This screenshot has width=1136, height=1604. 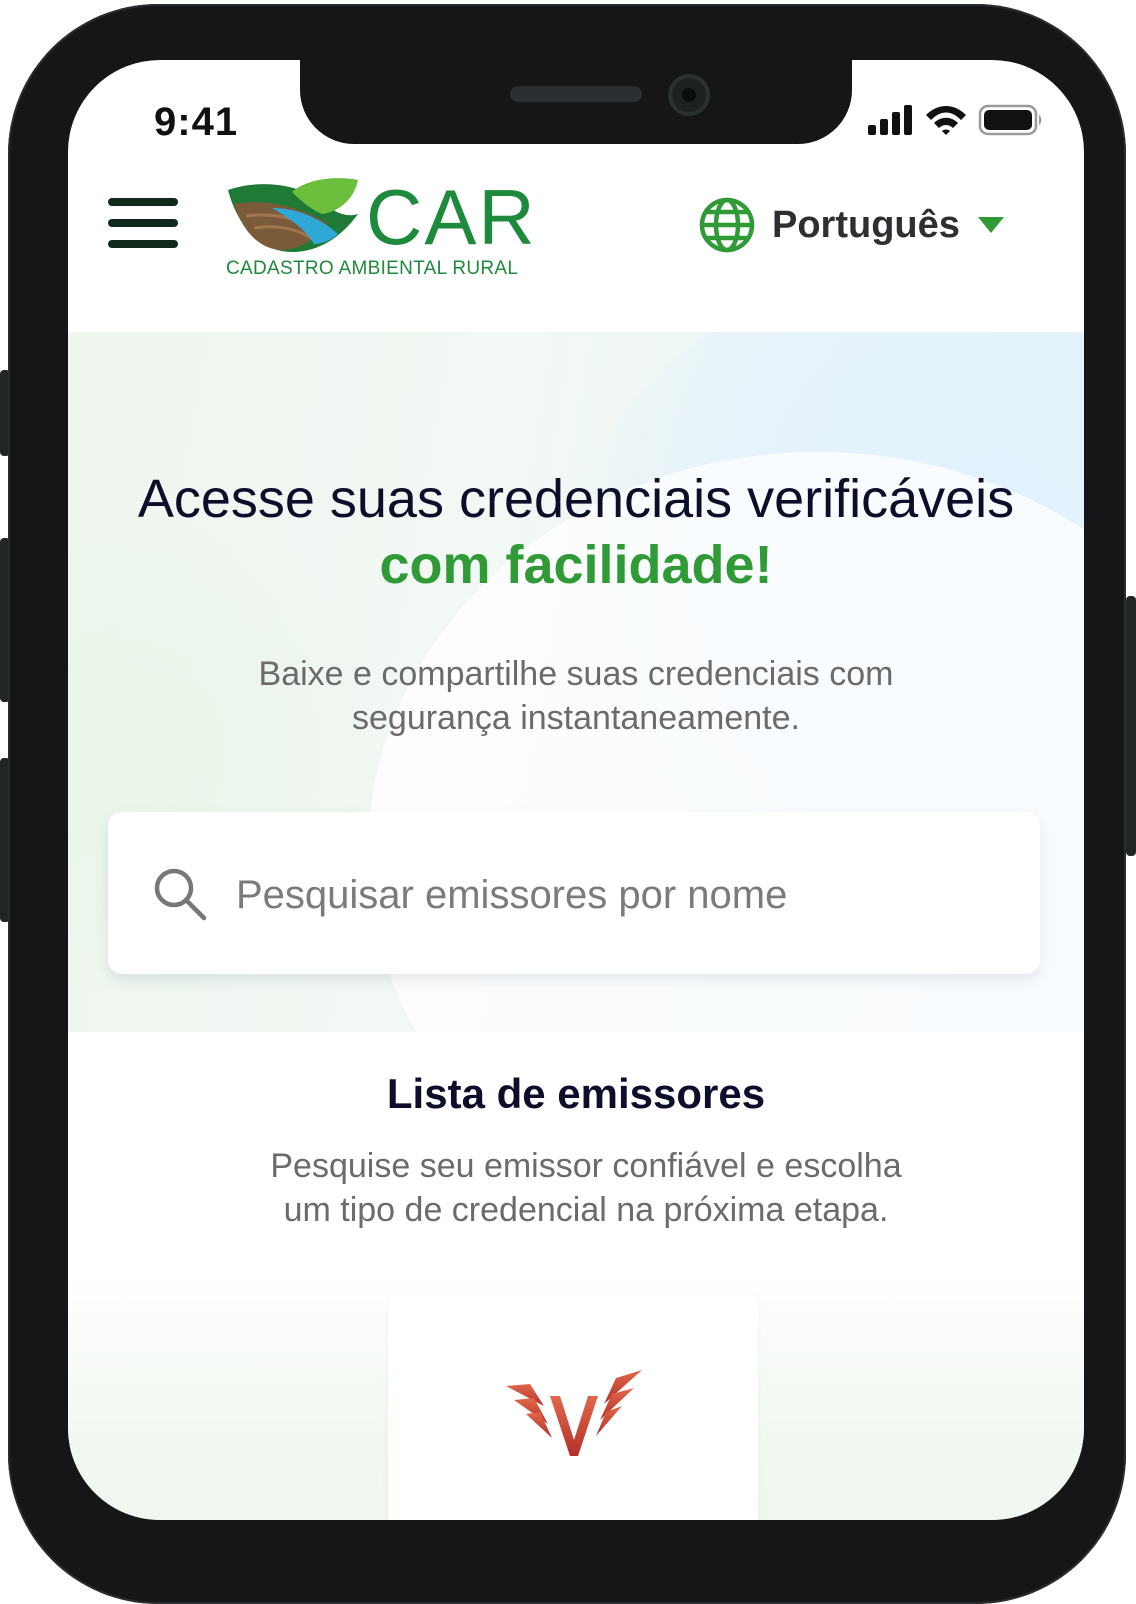 What do you see at coordinates (576, 565) in the screenshot?
I see `hero-title-accent: com facilidade!` at bounding box center [576, 565].